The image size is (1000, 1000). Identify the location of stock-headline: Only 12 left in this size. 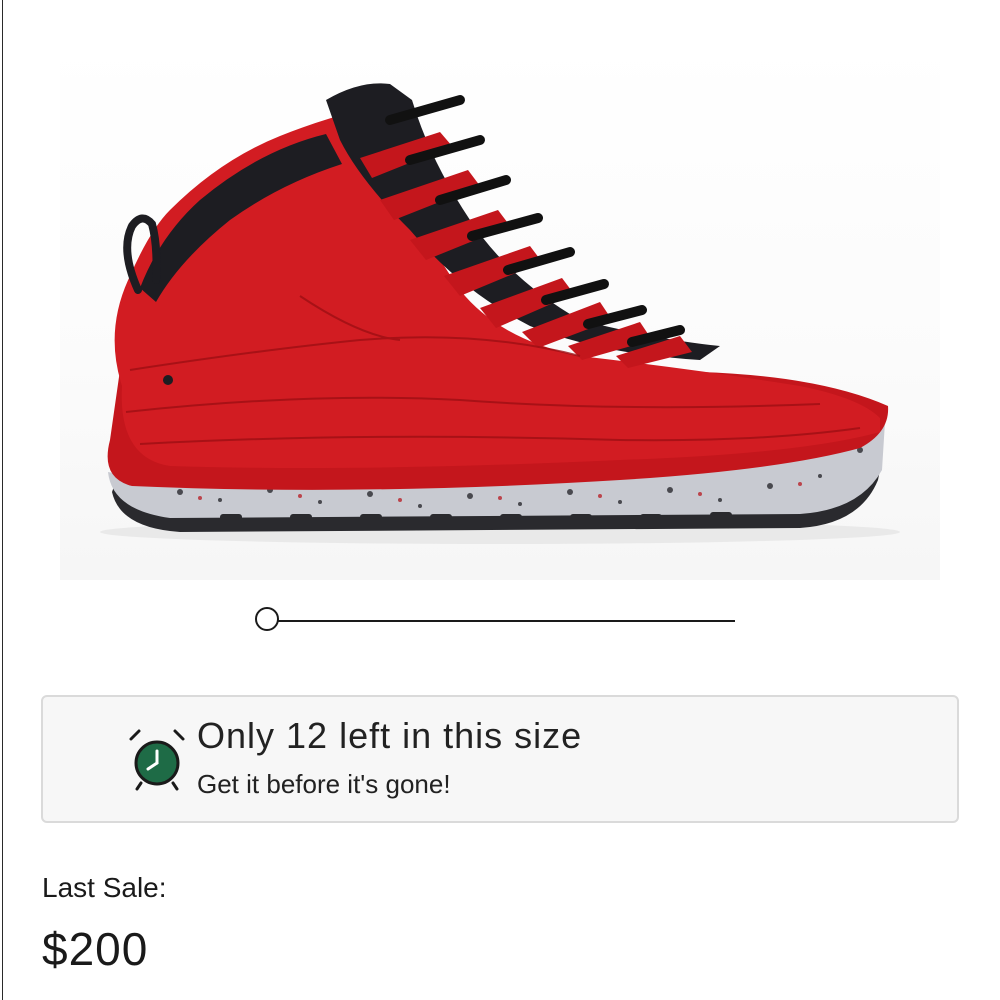
(390, 735).